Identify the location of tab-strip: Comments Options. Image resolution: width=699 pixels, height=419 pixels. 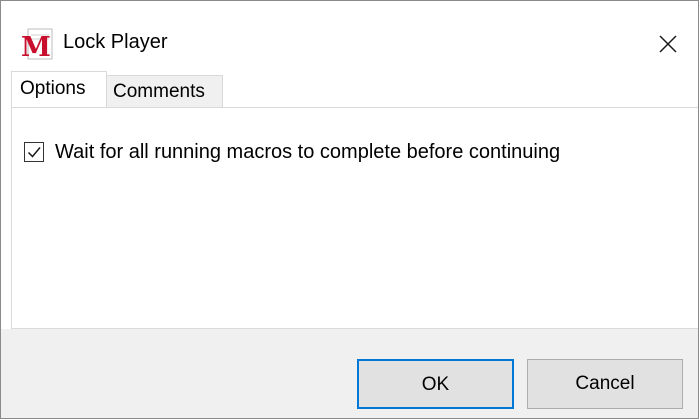
(349, 89).